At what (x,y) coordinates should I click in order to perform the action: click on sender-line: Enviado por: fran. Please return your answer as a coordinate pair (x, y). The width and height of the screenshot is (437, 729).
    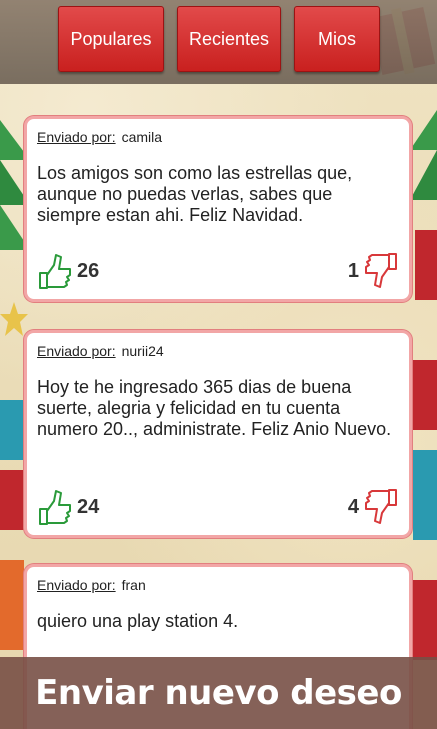
    Looking at the image, I should click on (91, 585).